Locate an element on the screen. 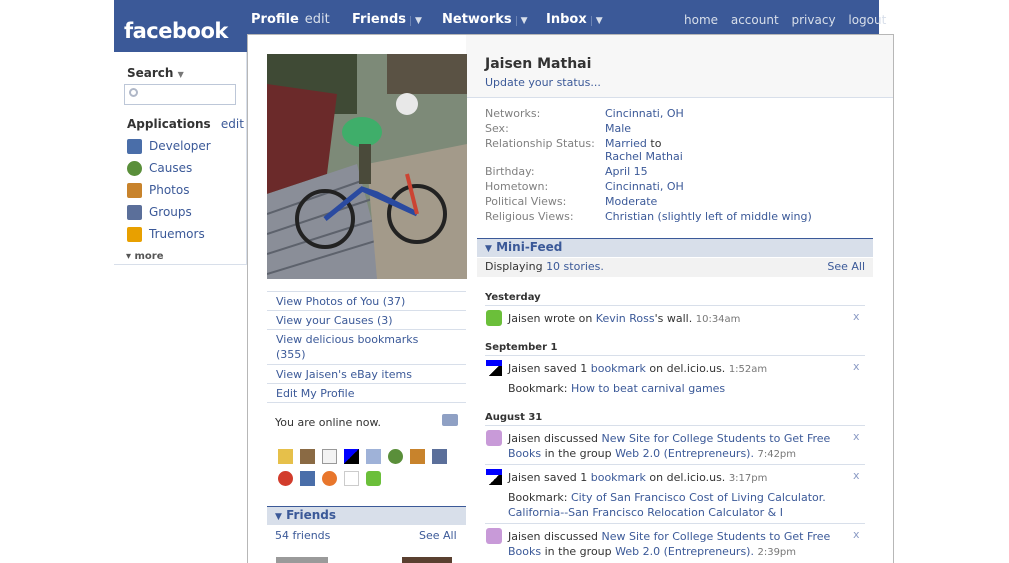 The width and height of the screenshot is (1009, 563). nav-networks-label: Networks is located at coordinates (477, 19).